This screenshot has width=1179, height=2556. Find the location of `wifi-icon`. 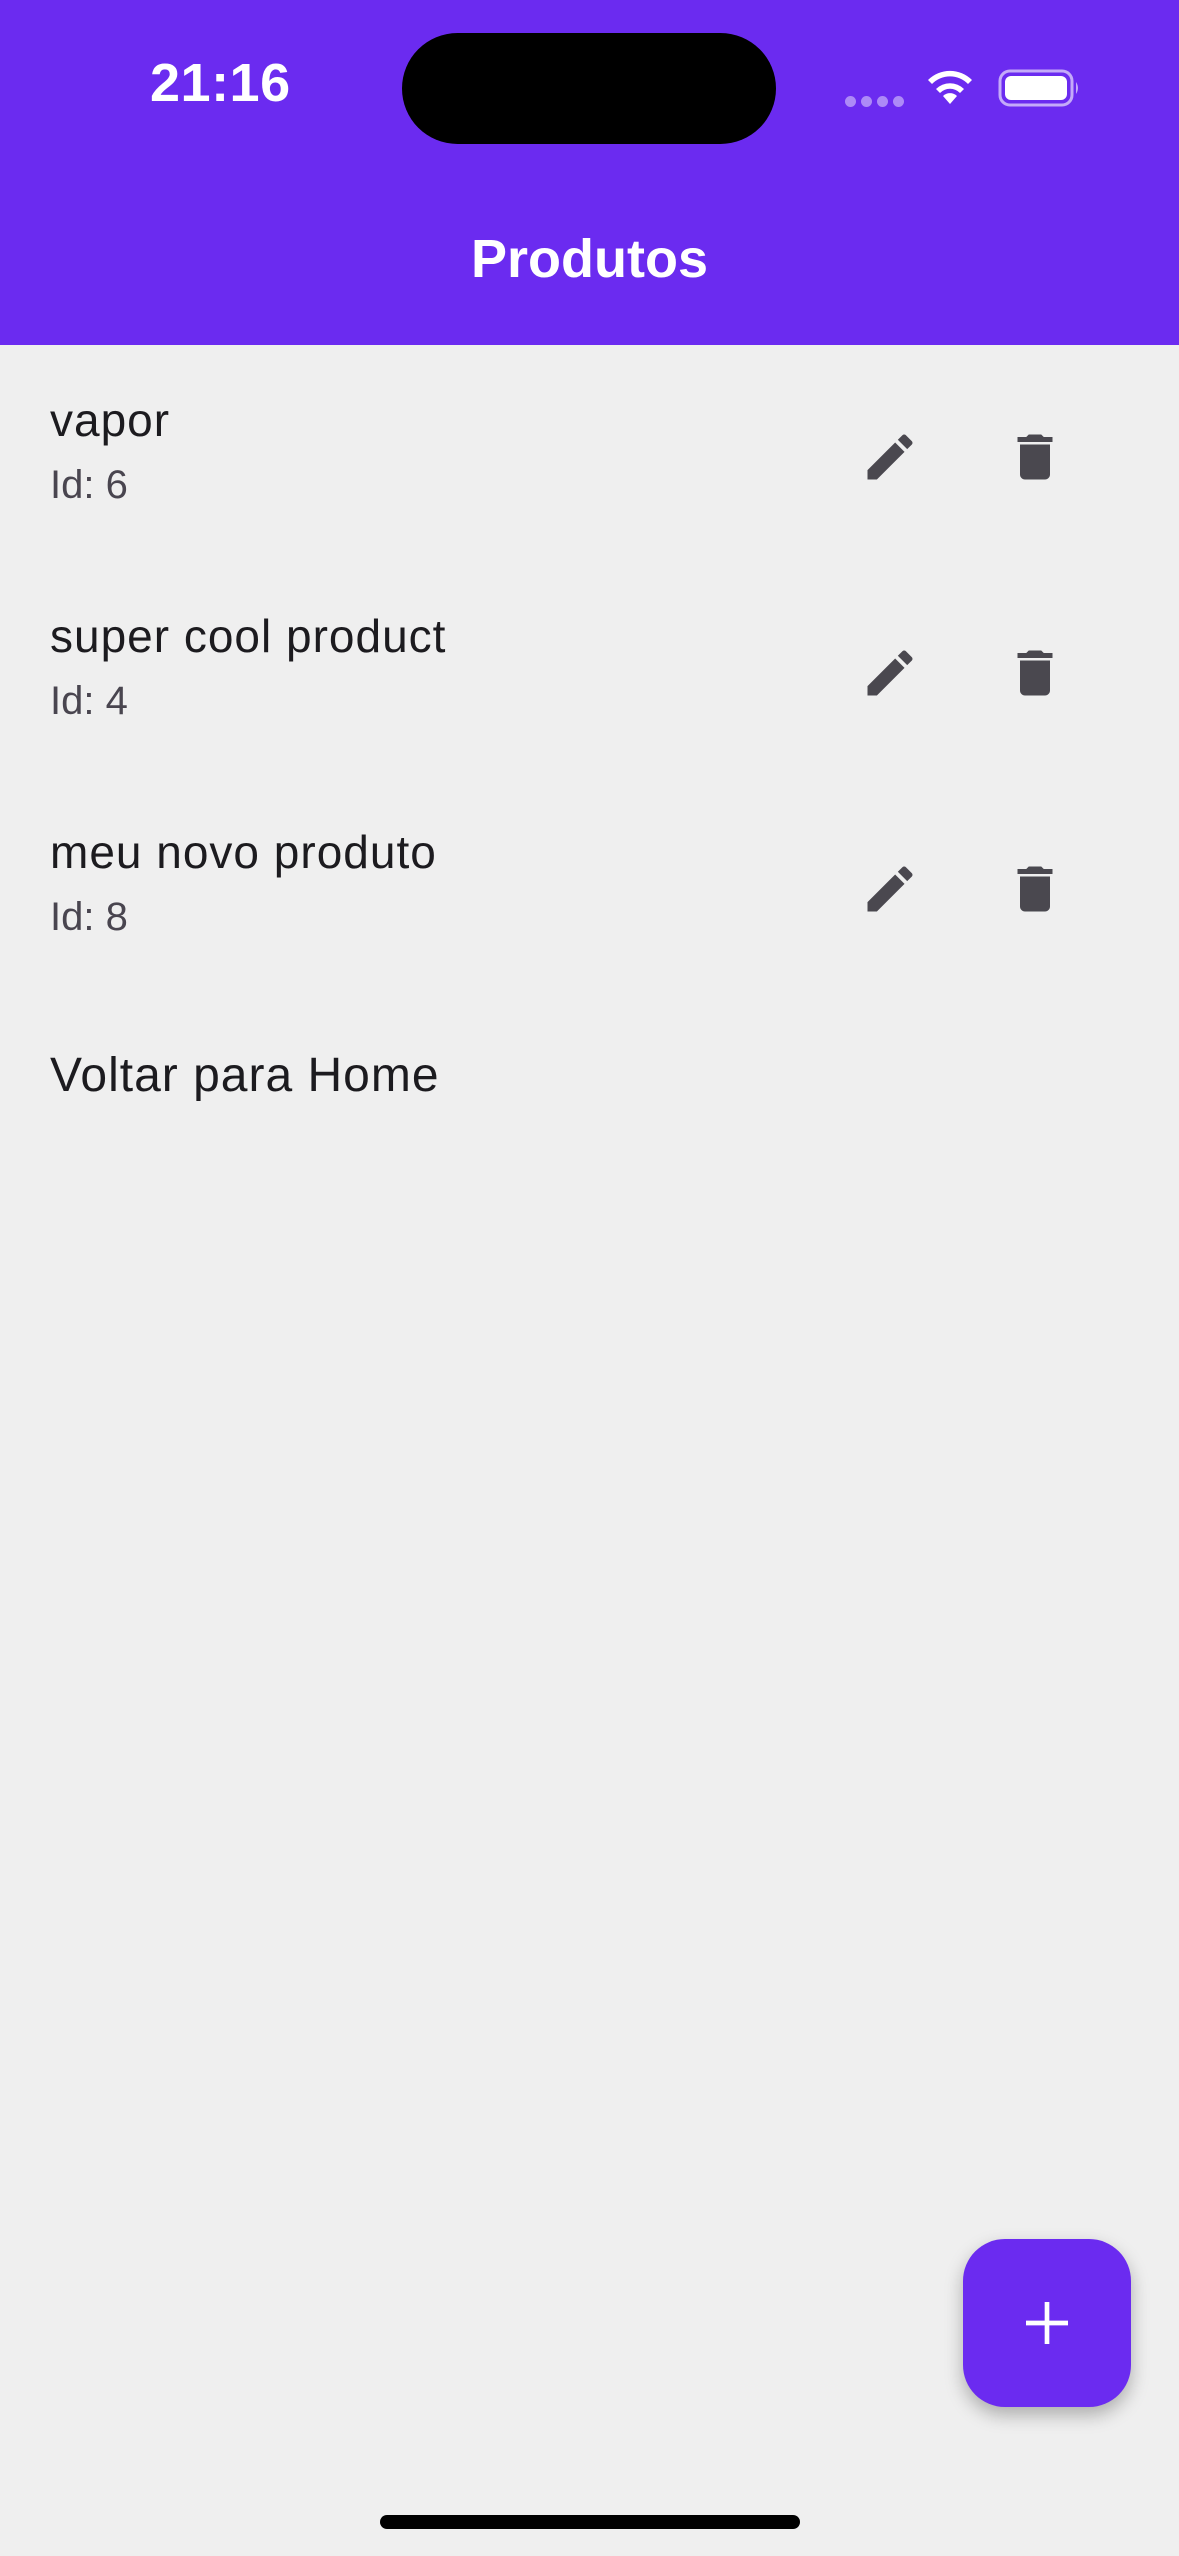

wifi-icon is located at coordinates (950, 87).